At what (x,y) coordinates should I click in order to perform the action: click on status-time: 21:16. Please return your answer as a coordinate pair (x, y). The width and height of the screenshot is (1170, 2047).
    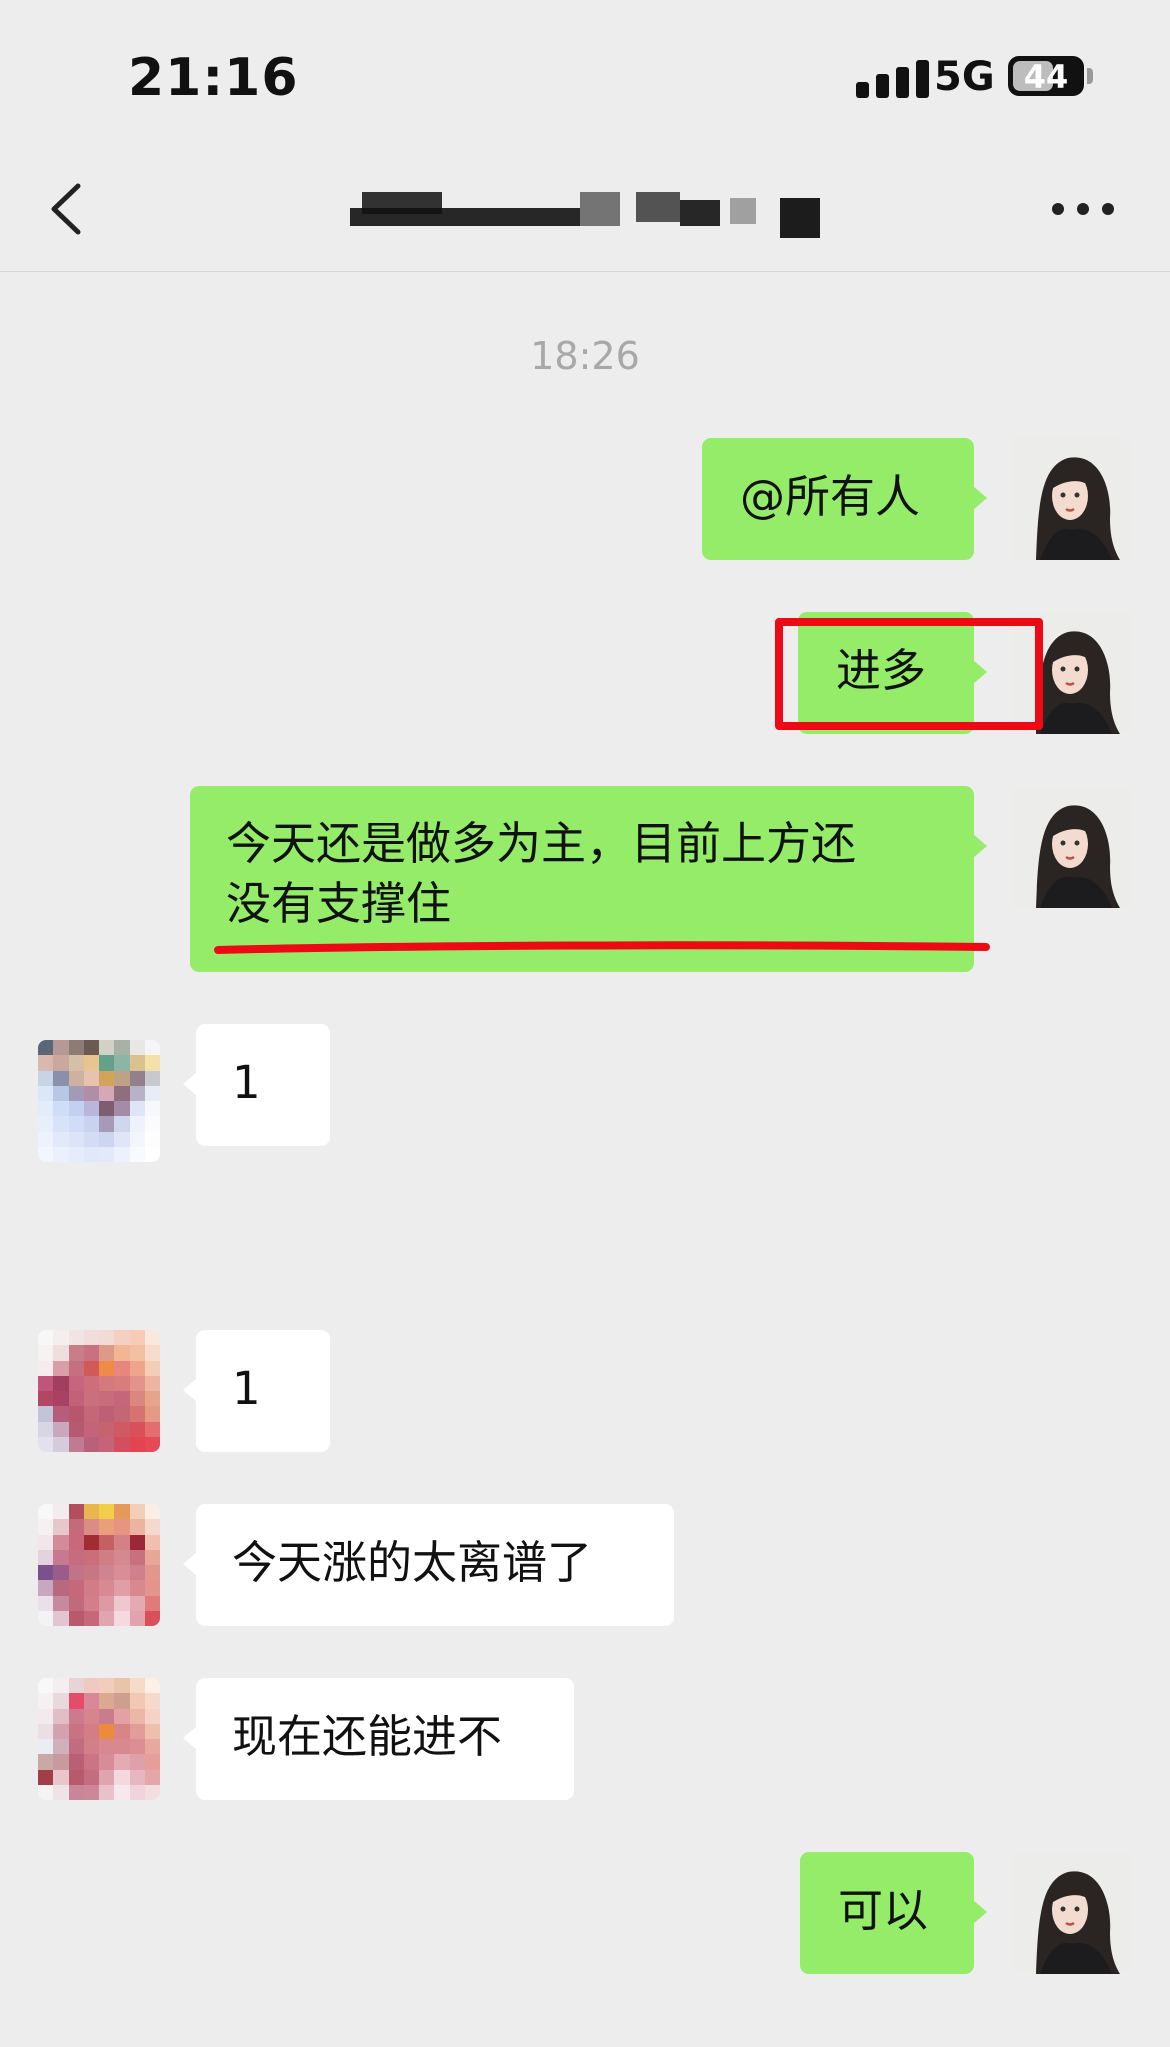
    Looking at the image, I should click on (213, 78).